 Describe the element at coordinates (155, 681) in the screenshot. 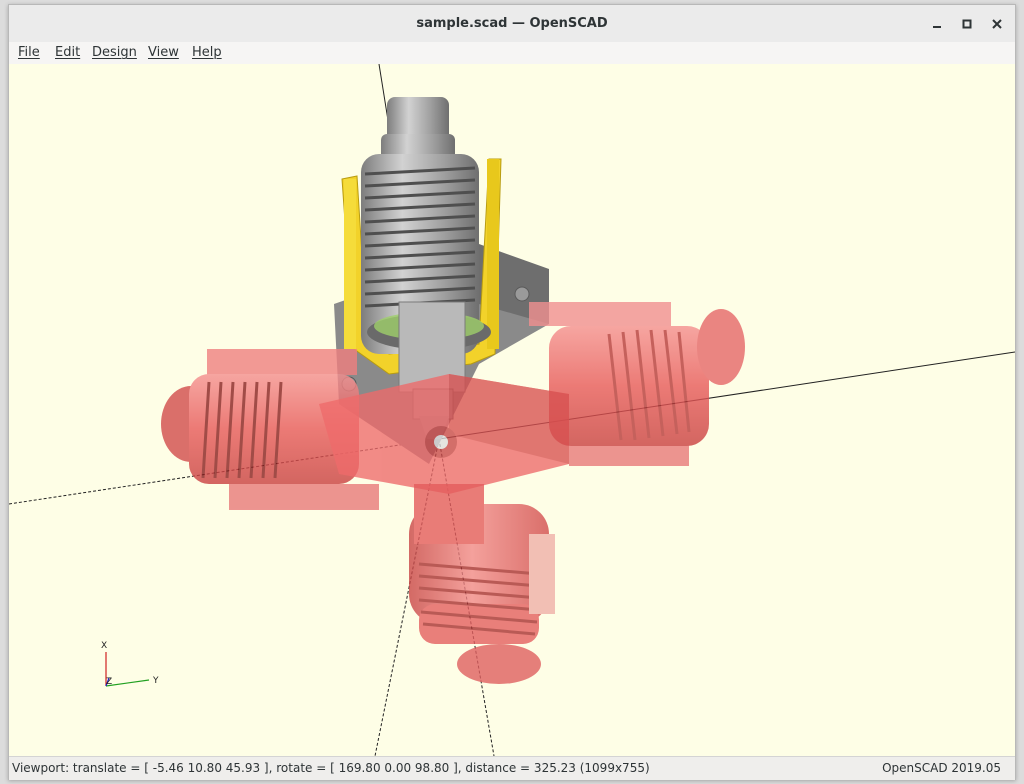

I see `gizmo-y-label: Y` at that location.